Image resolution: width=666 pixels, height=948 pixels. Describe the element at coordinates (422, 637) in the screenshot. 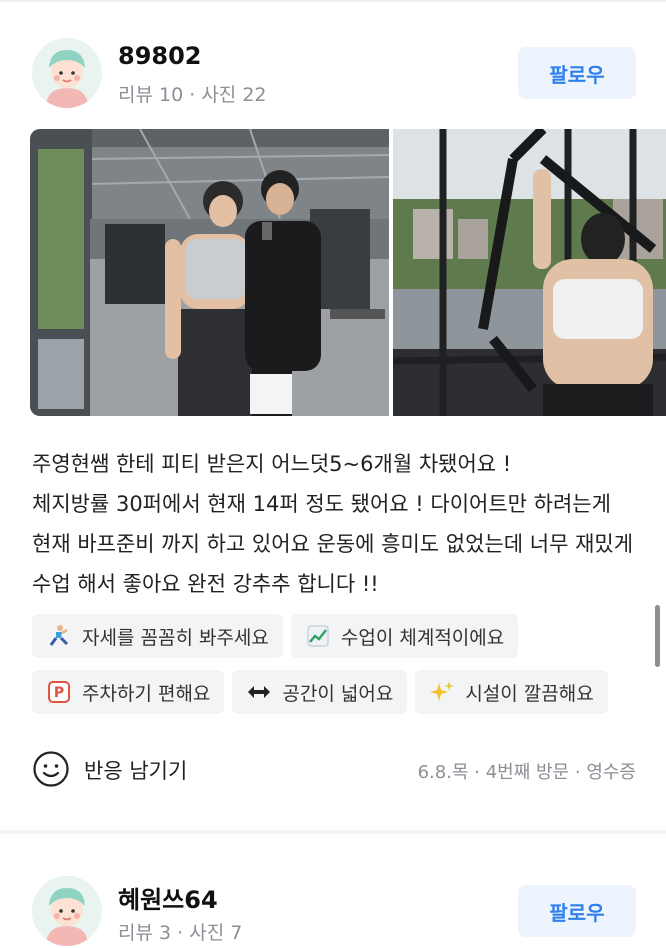

I see `tag-label: 수업이 체계적이에요` at that location.